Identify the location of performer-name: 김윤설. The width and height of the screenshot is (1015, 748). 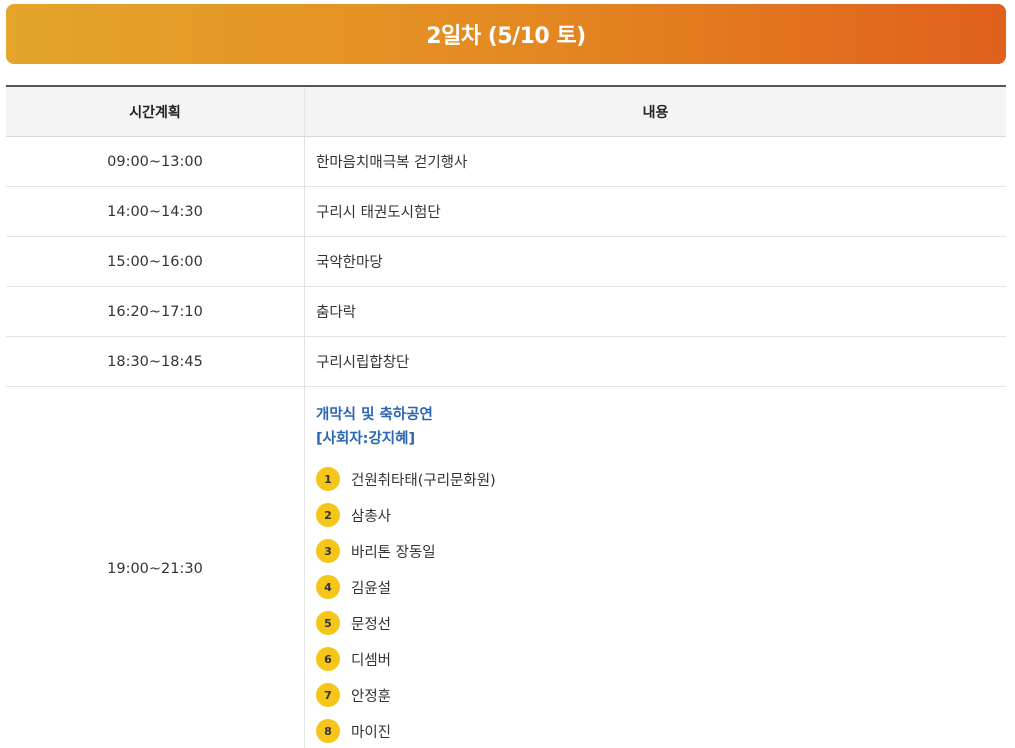
(371, 588).